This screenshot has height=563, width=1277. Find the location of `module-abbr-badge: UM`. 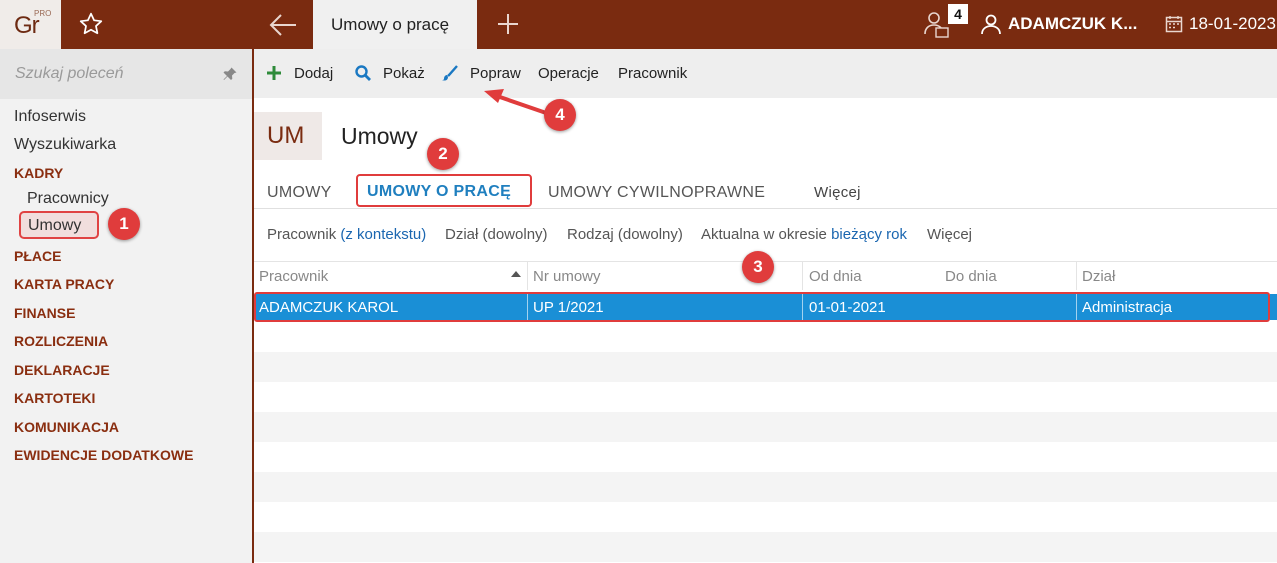

module-abbr-badge: UM is located at coordinates (288, 136).